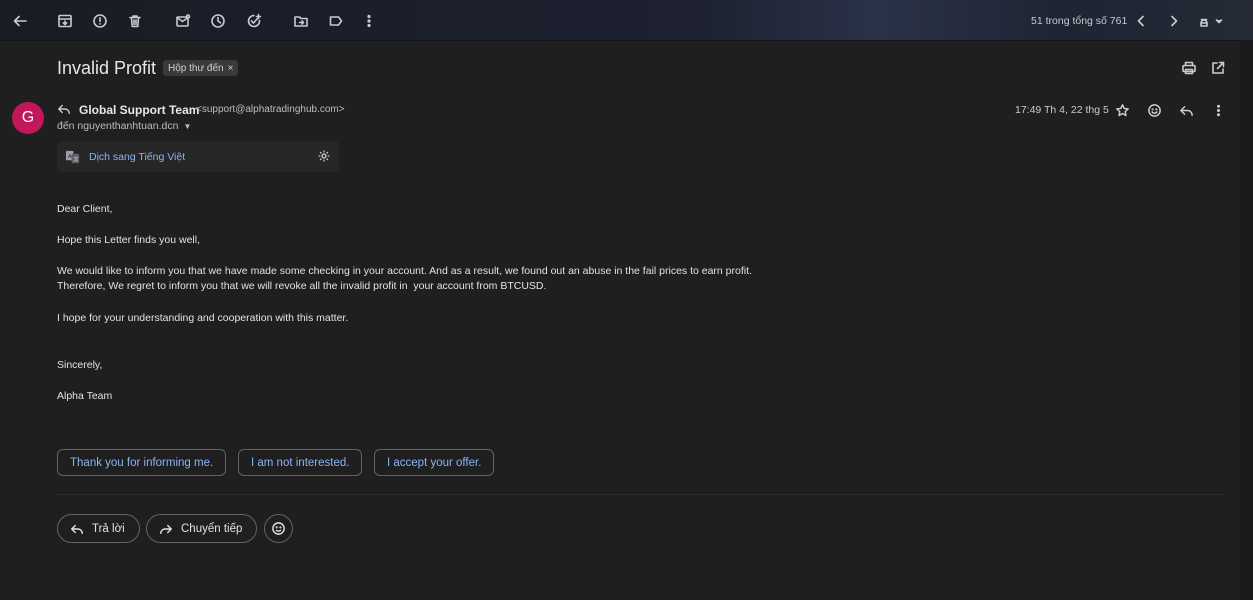  I want to click on svg-text: 文, so click(75, 159).